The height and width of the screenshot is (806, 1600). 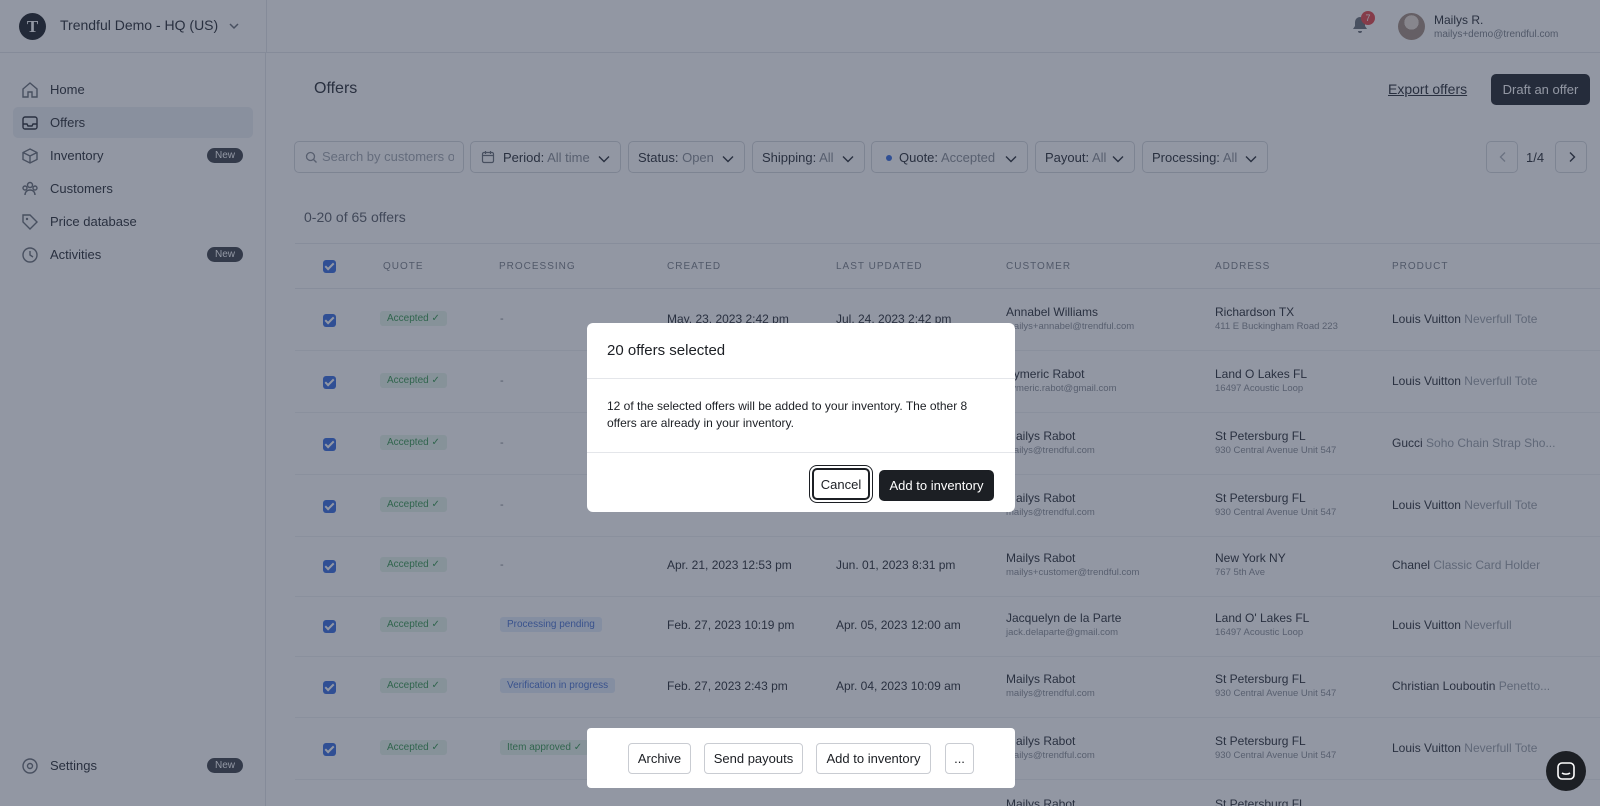 What do you see at coordinates (936, 485) in the screenshot?
I see `add-to-inventory-button: Add to inventory` at bounding box center [936, 485].